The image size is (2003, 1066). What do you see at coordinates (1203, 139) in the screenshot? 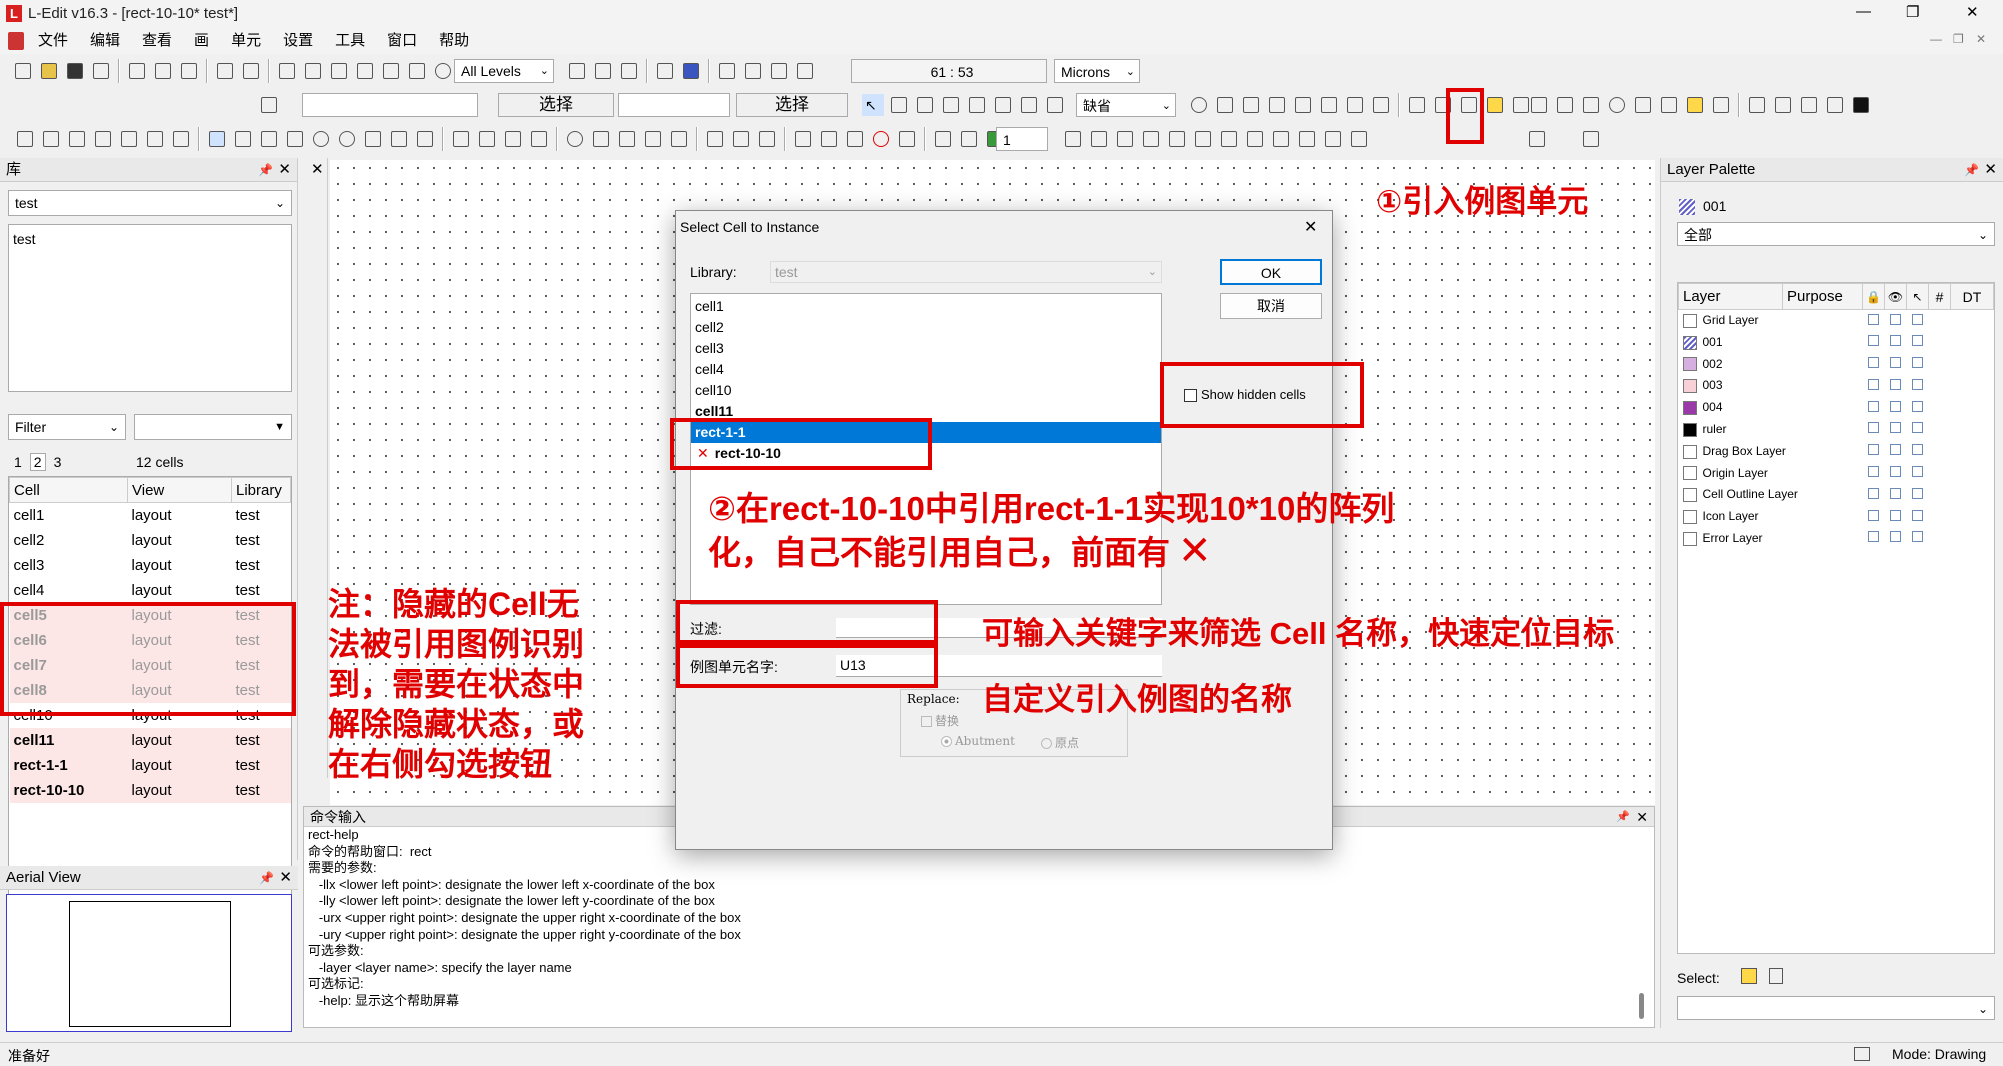
I see `m6-icon` at bounding box center [1203, 139].